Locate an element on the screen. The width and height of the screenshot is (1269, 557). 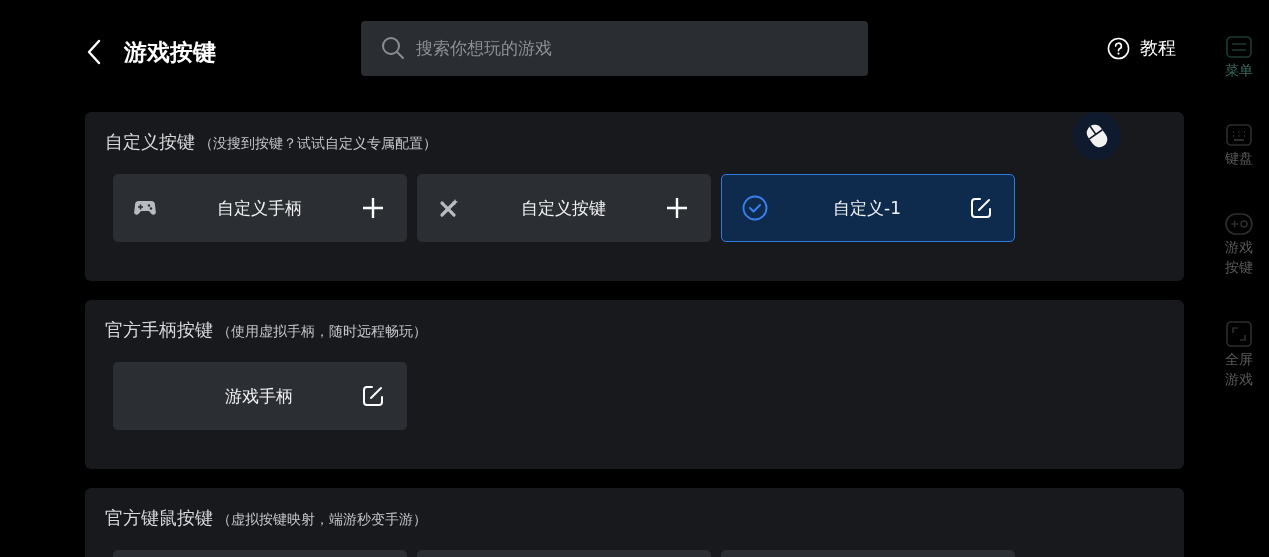
card-label: 自定义按键 is located at coordinates (563, 208).